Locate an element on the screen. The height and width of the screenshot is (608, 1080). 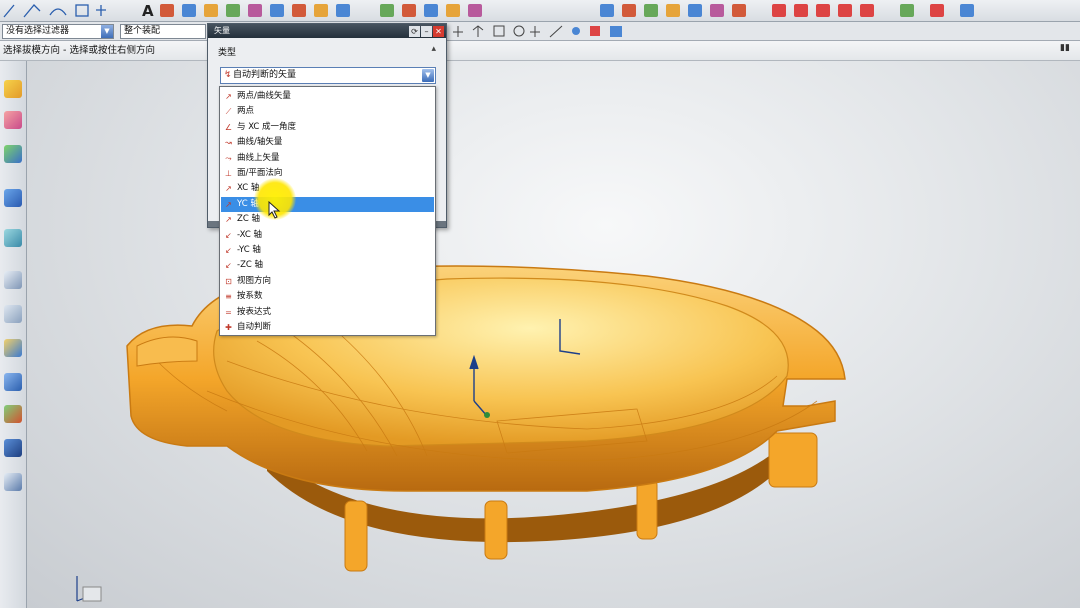
color-icon is located at coordinates (739, 10).